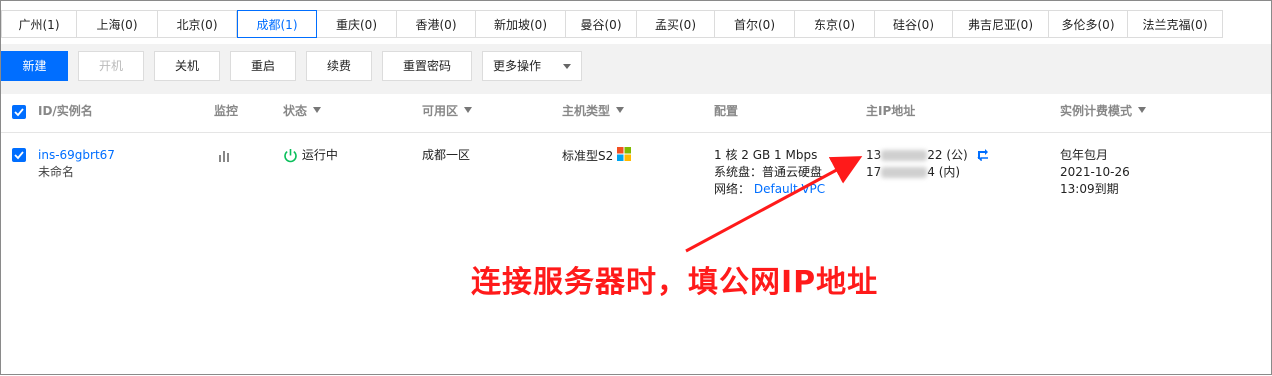 This screenshot has width=1272, height=376. I want to click on annotation-arrow, so click(774, 204).